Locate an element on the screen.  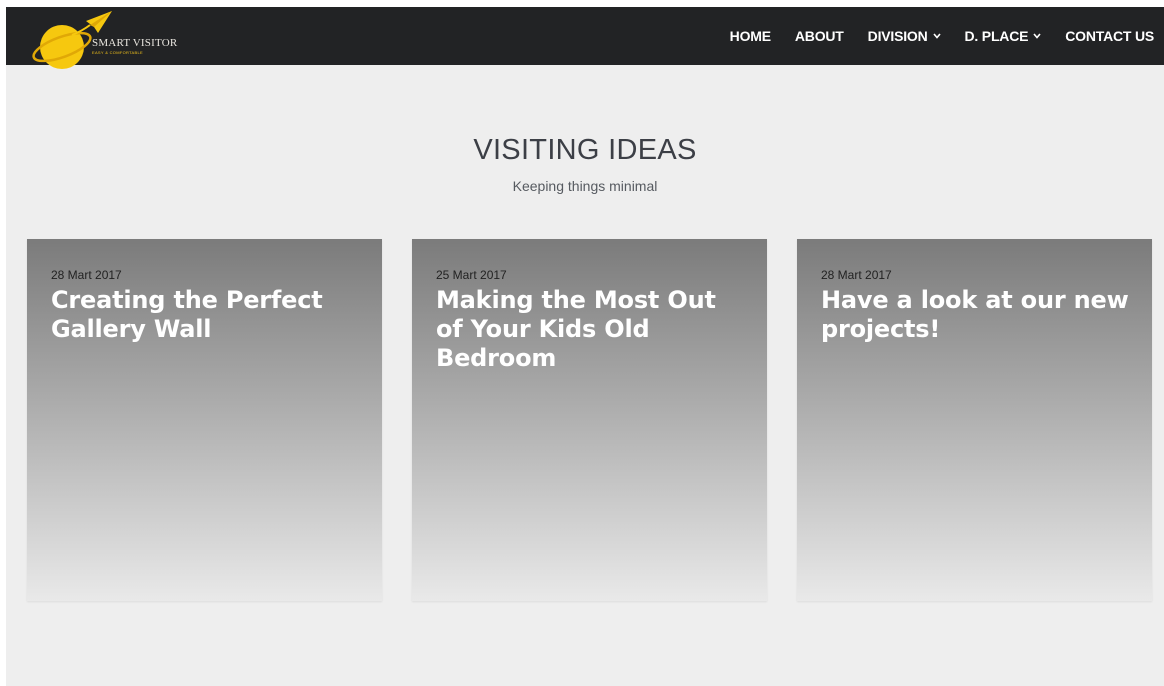
nav-d-place-label: D. PLACE is located at coordinates (996, 36).